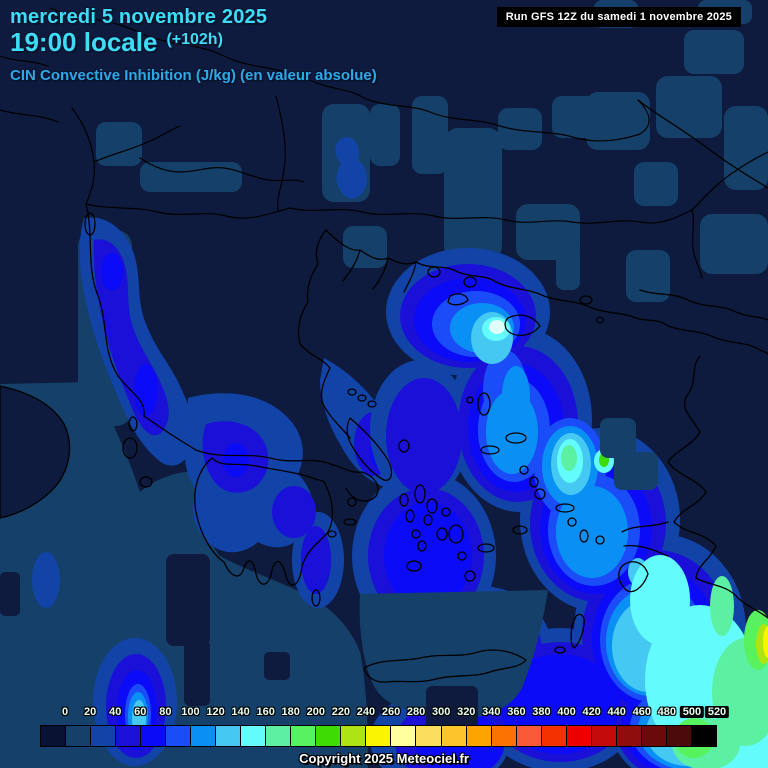  I want to click on scale-label-500: 500, so click(692, 712).